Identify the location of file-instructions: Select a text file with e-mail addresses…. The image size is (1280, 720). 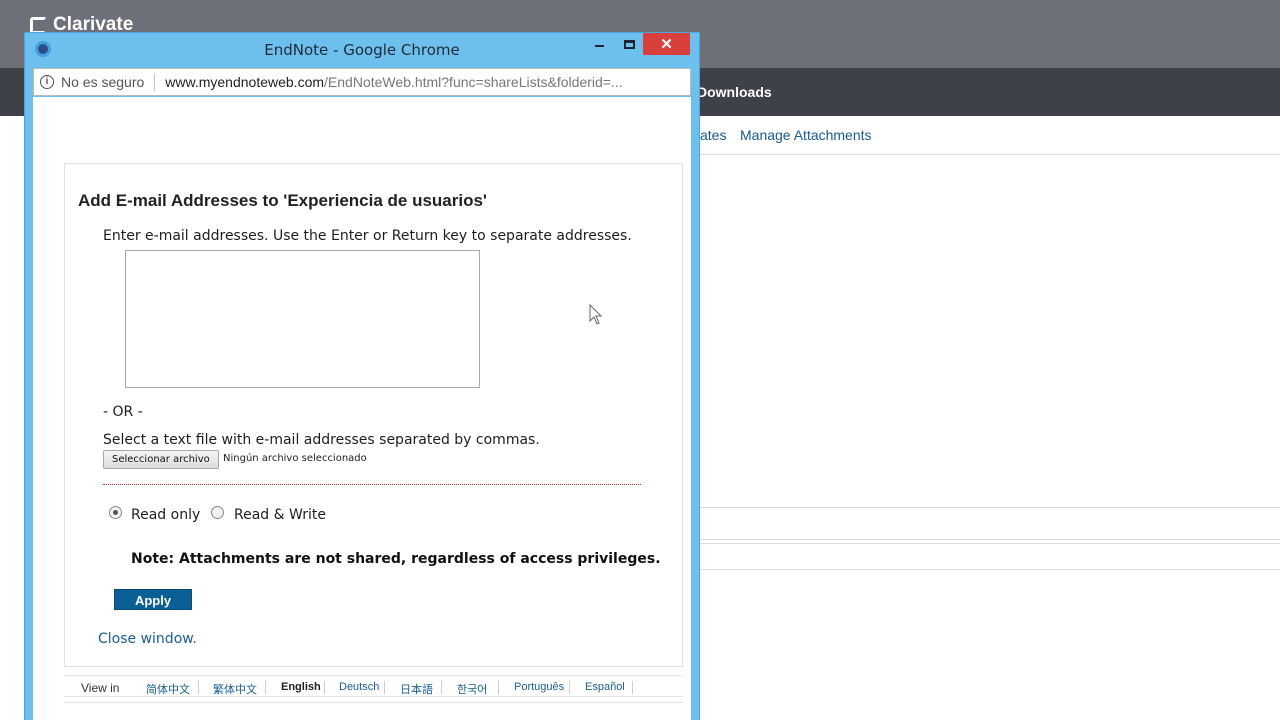
(321, 440).